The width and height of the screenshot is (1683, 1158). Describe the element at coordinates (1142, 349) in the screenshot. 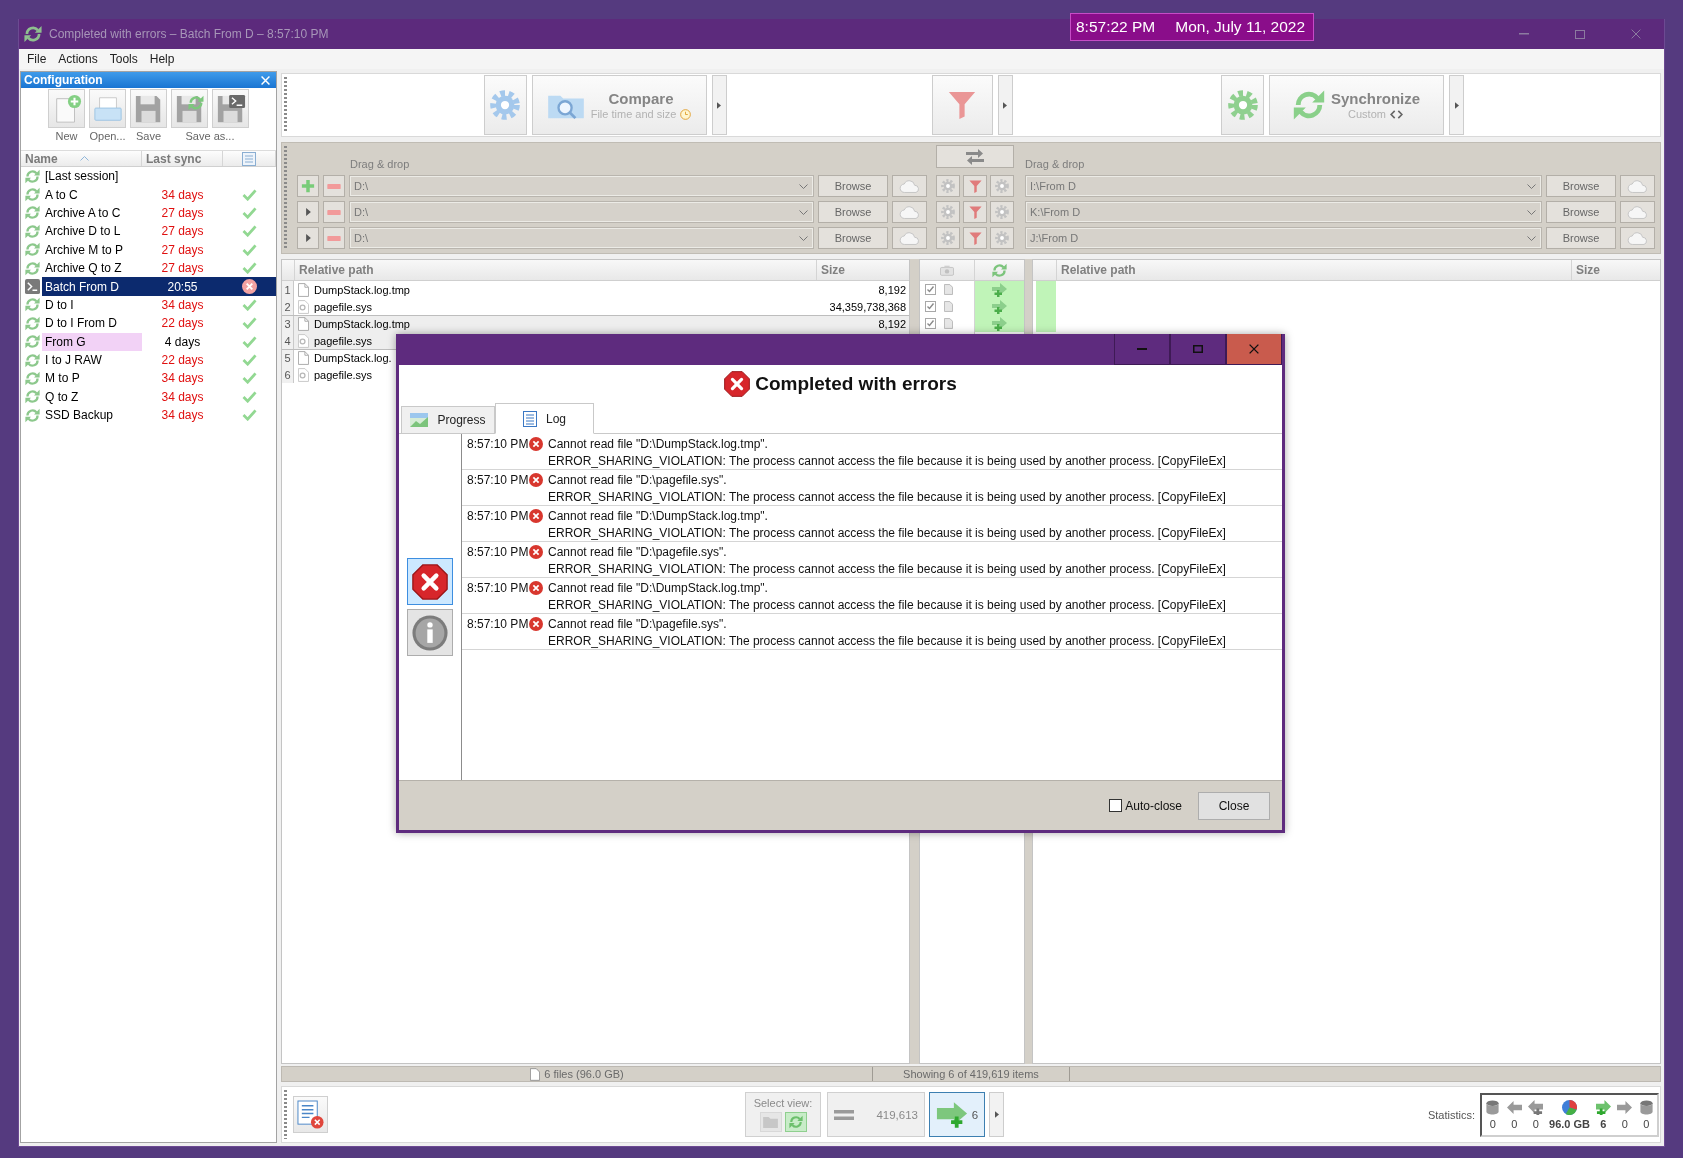

I see `minimize-button` at that location.